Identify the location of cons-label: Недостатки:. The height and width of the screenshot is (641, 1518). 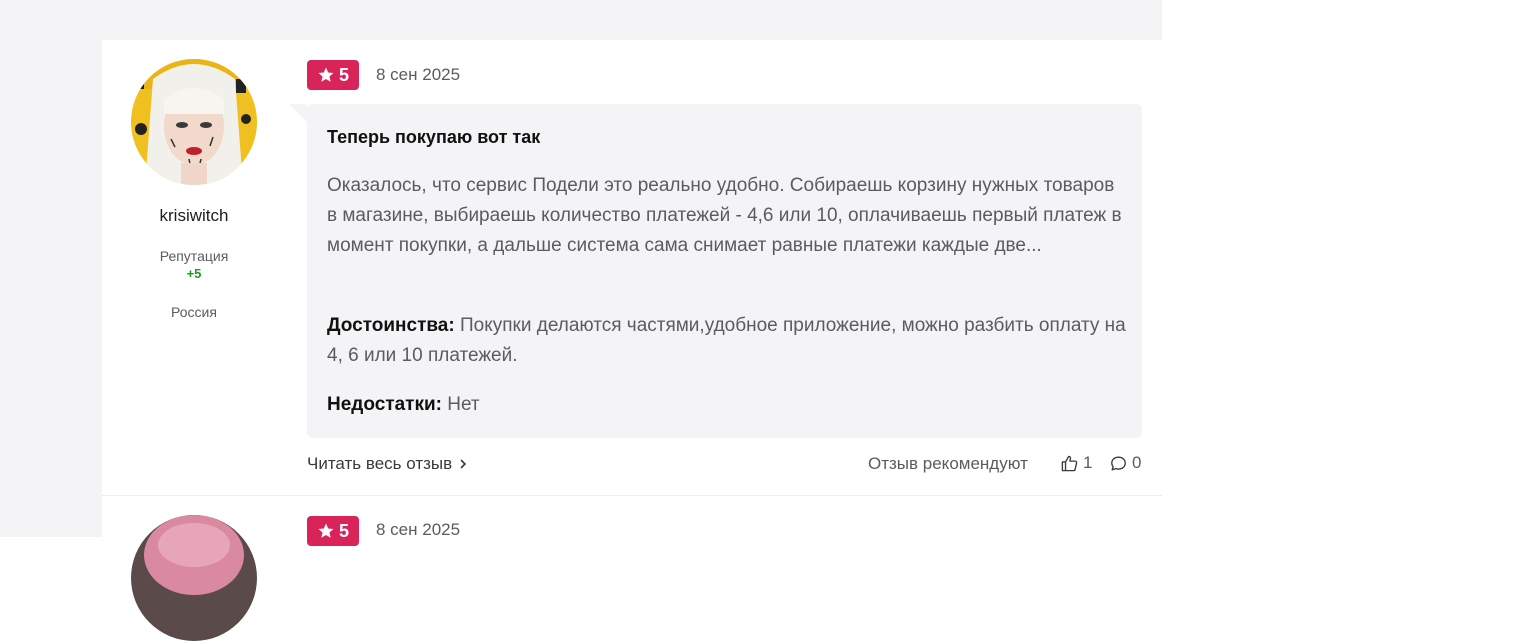
(384, 404).